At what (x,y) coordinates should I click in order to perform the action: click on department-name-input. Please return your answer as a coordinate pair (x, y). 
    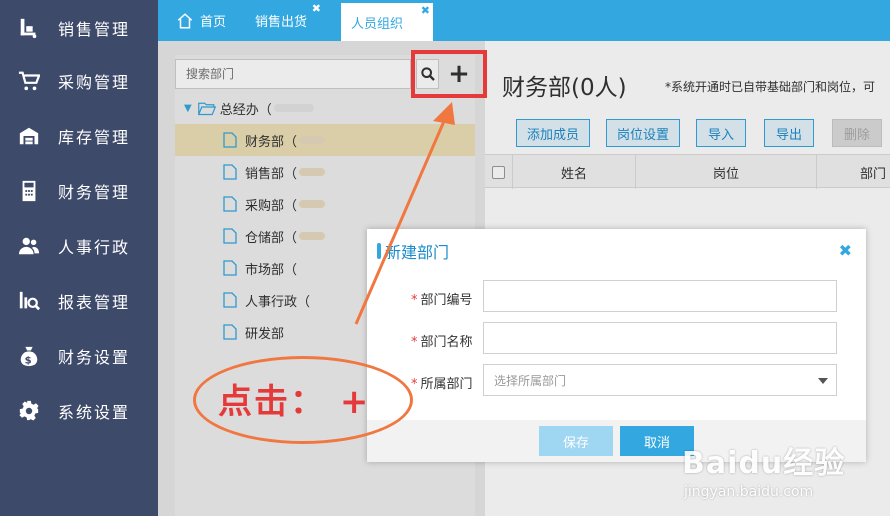
    Looking at the image, I should click on (660, 338).